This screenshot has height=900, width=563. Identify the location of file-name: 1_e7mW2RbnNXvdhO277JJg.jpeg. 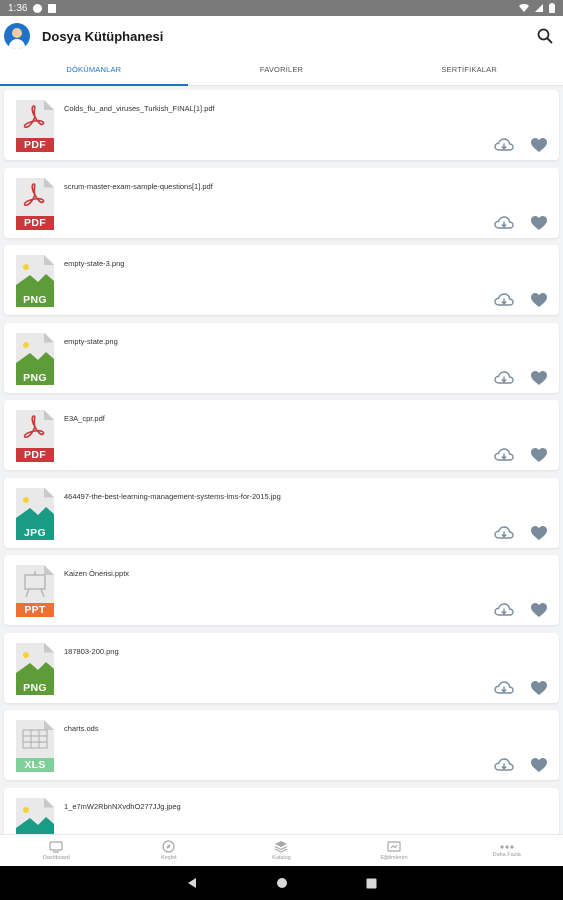
(122, 806).